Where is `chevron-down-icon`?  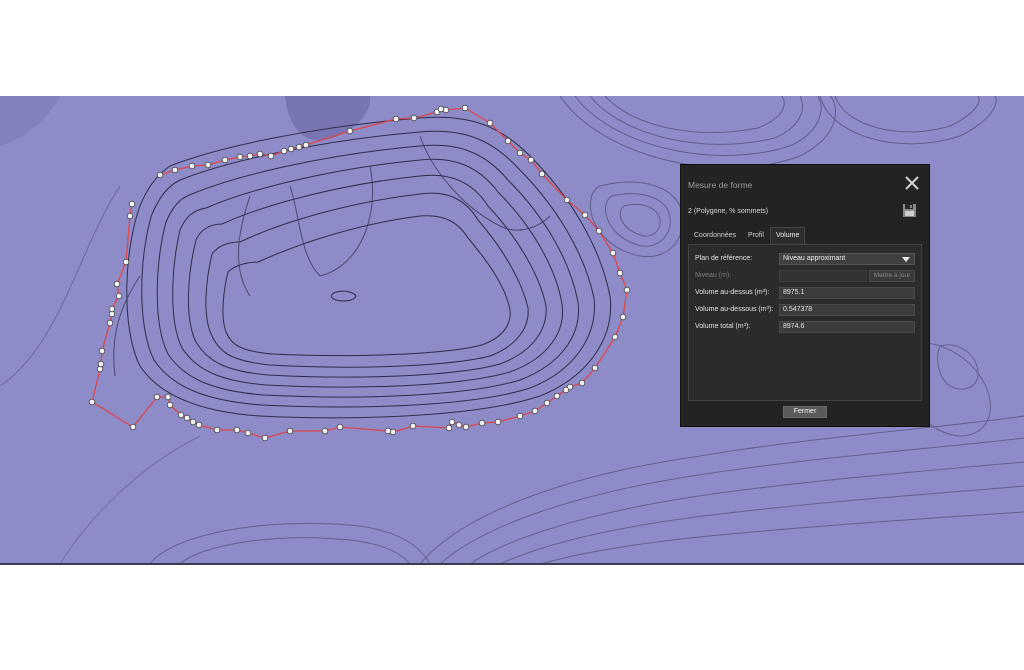 chevron-down-icon is located at coordinates (906, 259).